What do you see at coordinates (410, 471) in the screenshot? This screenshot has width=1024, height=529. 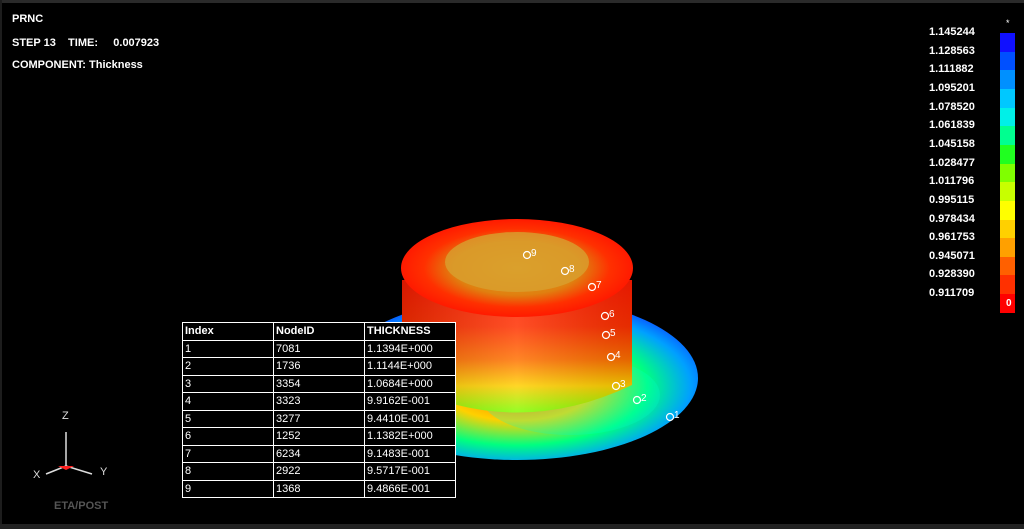 I see `cell-thickness: 9.5717E-001` at bounding box center [410, 471].